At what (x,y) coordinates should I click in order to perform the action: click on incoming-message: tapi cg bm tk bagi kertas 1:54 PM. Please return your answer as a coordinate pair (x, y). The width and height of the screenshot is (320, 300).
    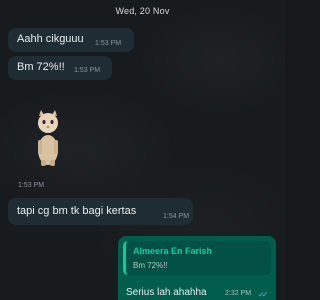
    Looking at the image, I should click on (100, 211).